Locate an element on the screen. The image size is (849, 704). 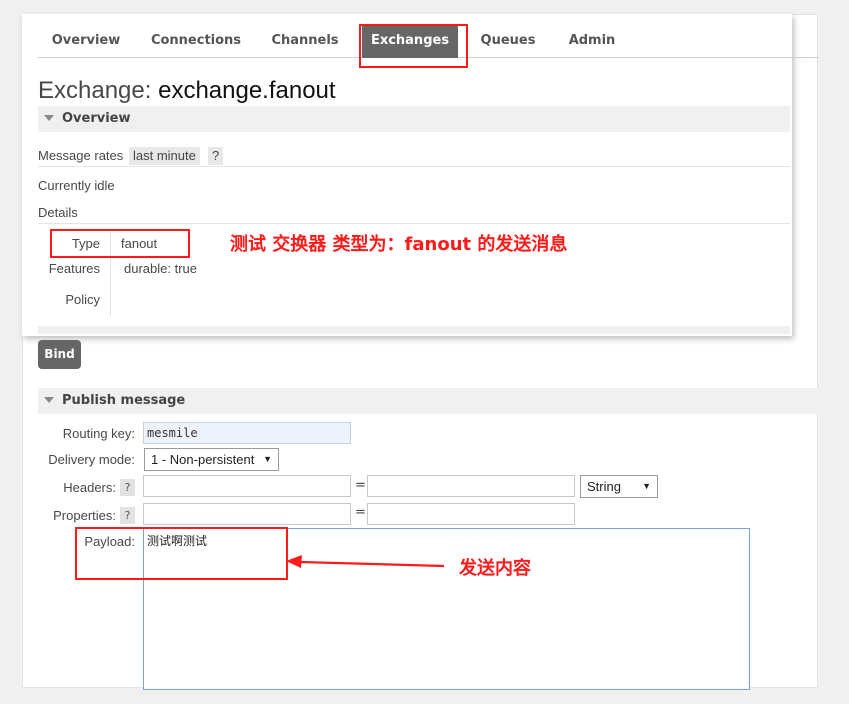
delivery-mode-select: 1 - Non-persistent ▼ is located at coordinates (211, 459).